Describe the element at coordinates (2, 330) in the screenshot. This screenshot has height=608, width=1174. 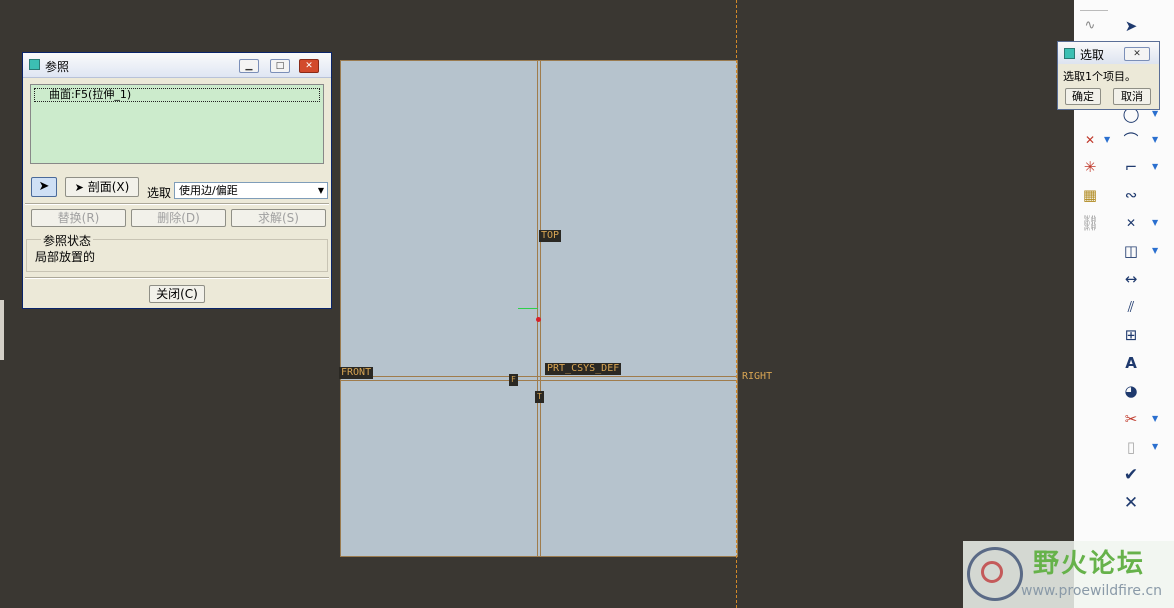
I see `navigator-handle` at that location.